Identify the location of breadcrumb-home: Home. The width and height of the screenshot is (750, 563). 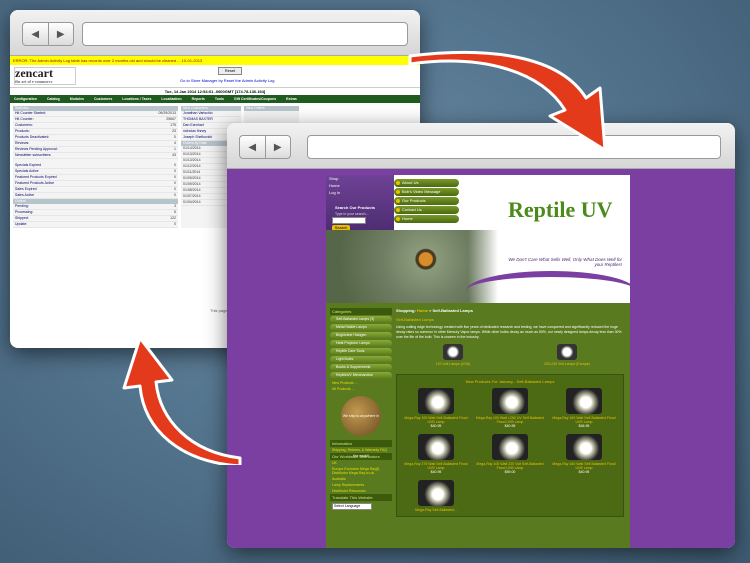
(422, 310).